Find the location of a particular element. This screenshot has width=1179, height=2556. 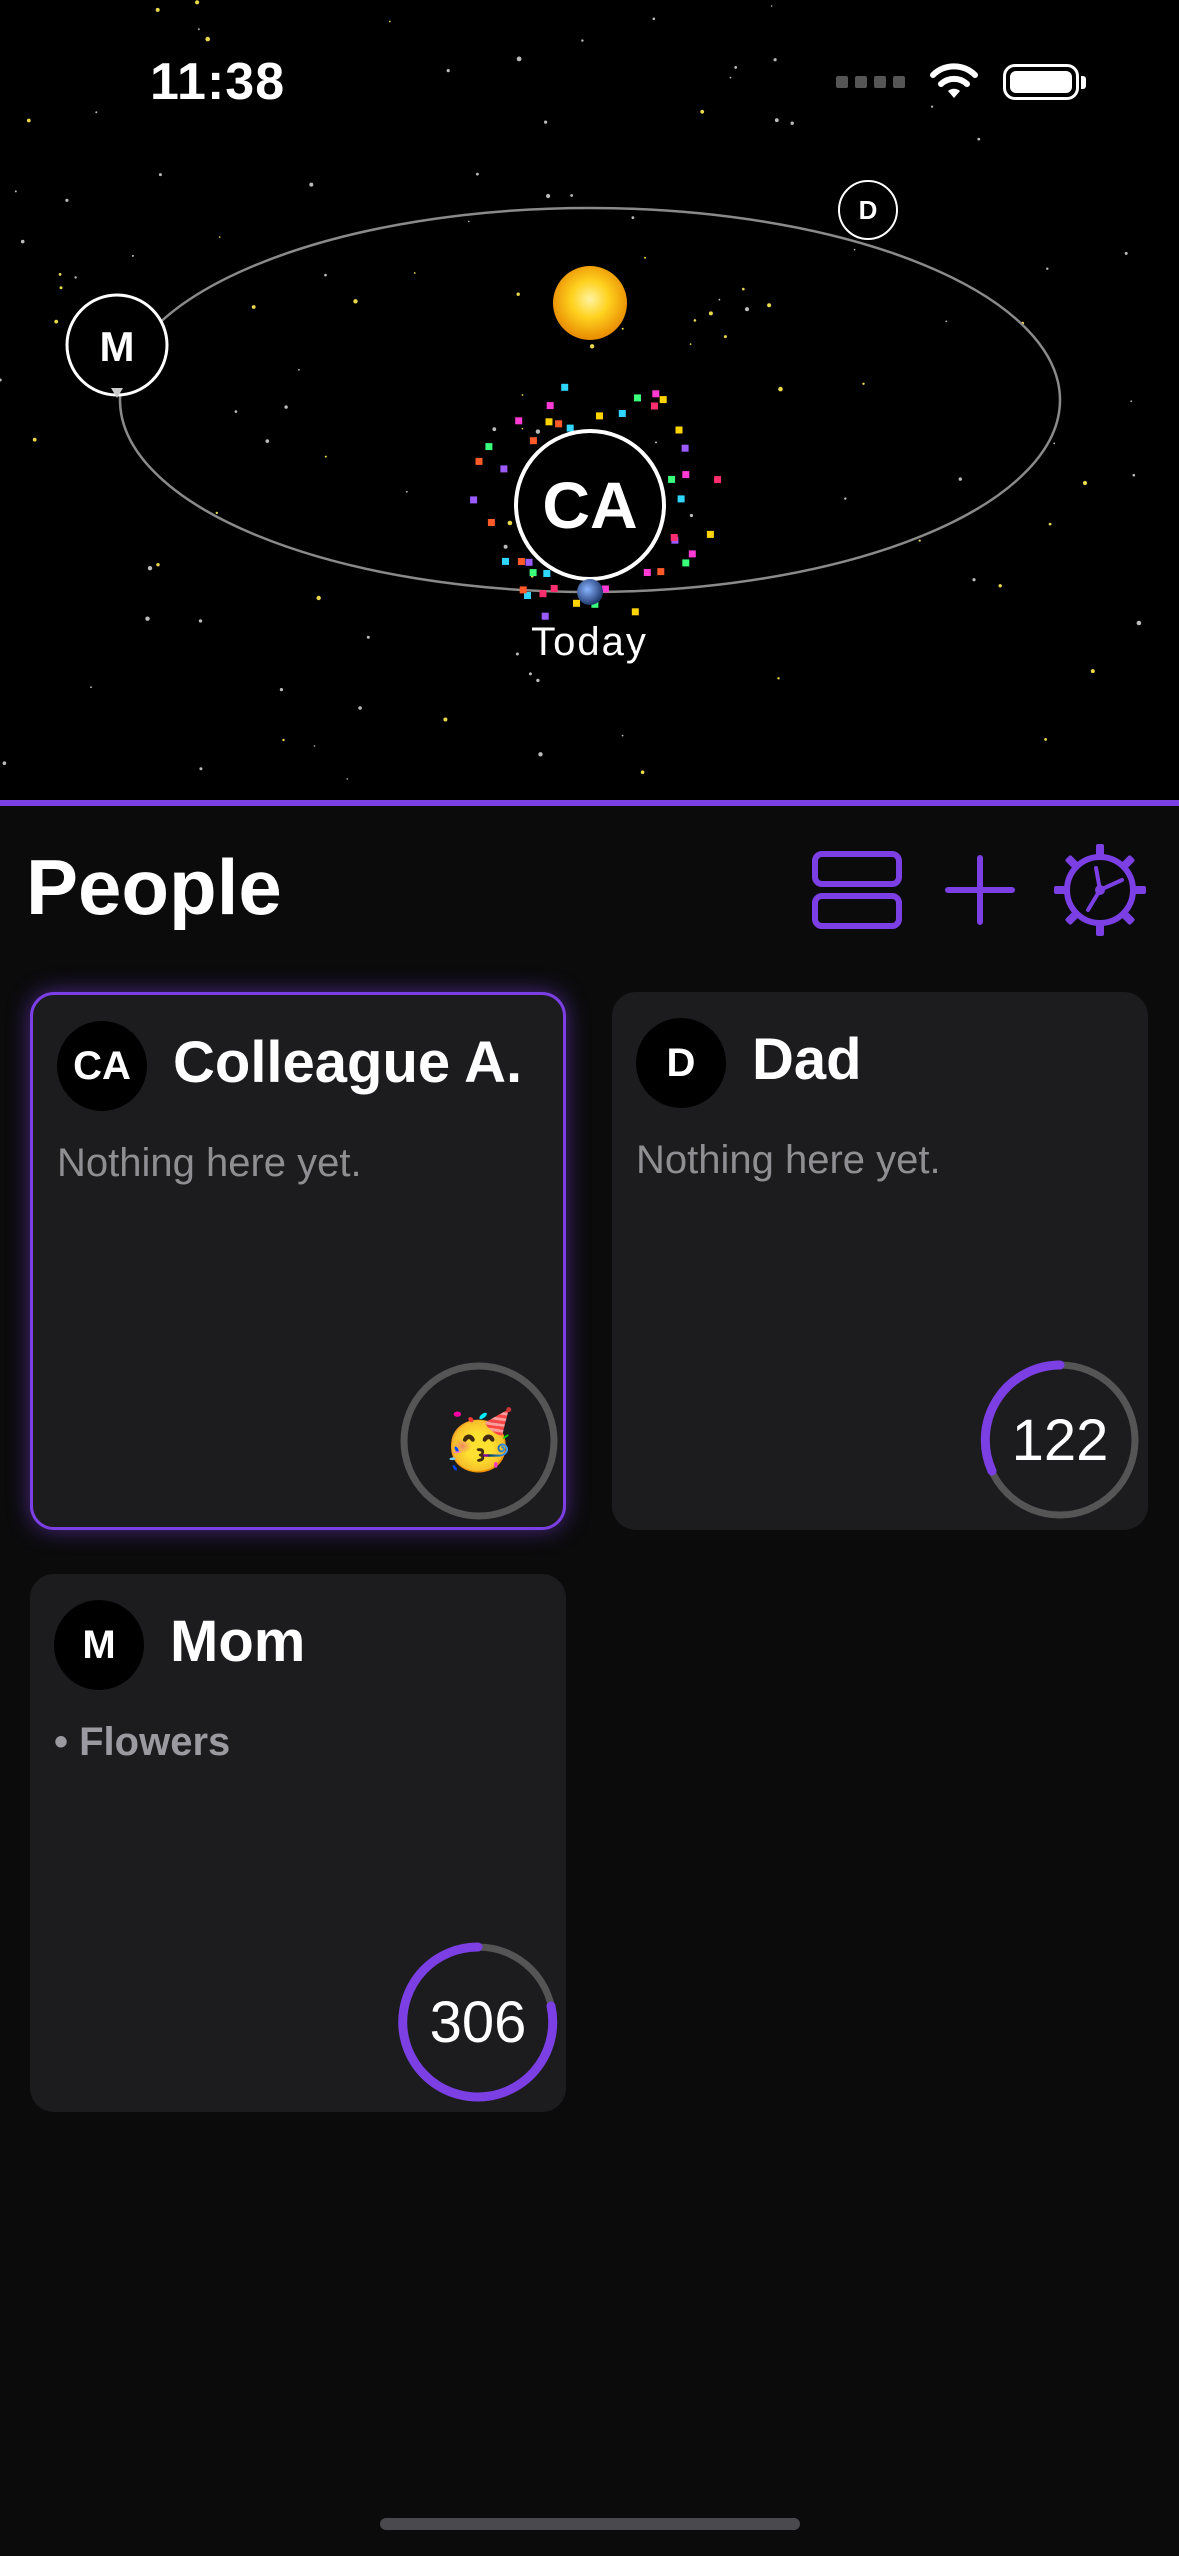

planet-m: M is located at coordinates (117, 345).